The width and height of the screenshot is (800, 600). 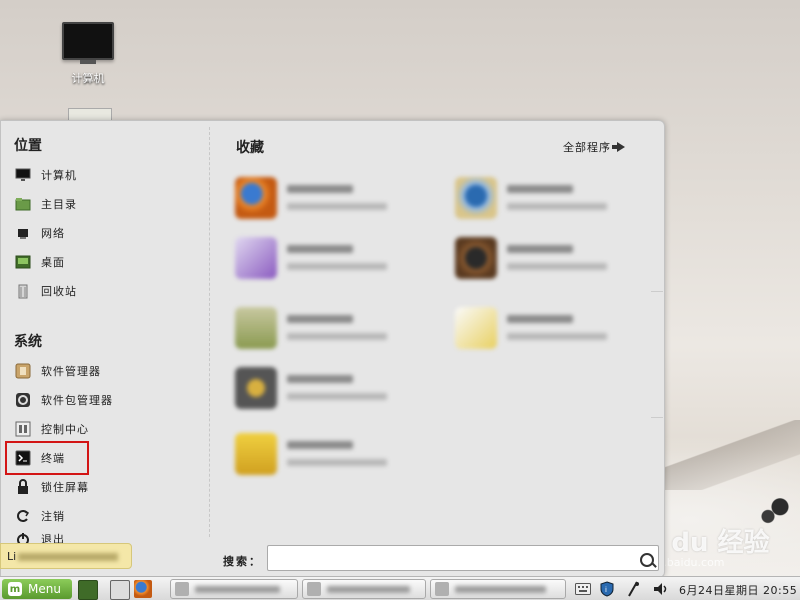 What do you see at coordinates (738, 590) in the screenshot?
I see `clock: 6月24日星期日 20:55` at bounding box center [738, 590].